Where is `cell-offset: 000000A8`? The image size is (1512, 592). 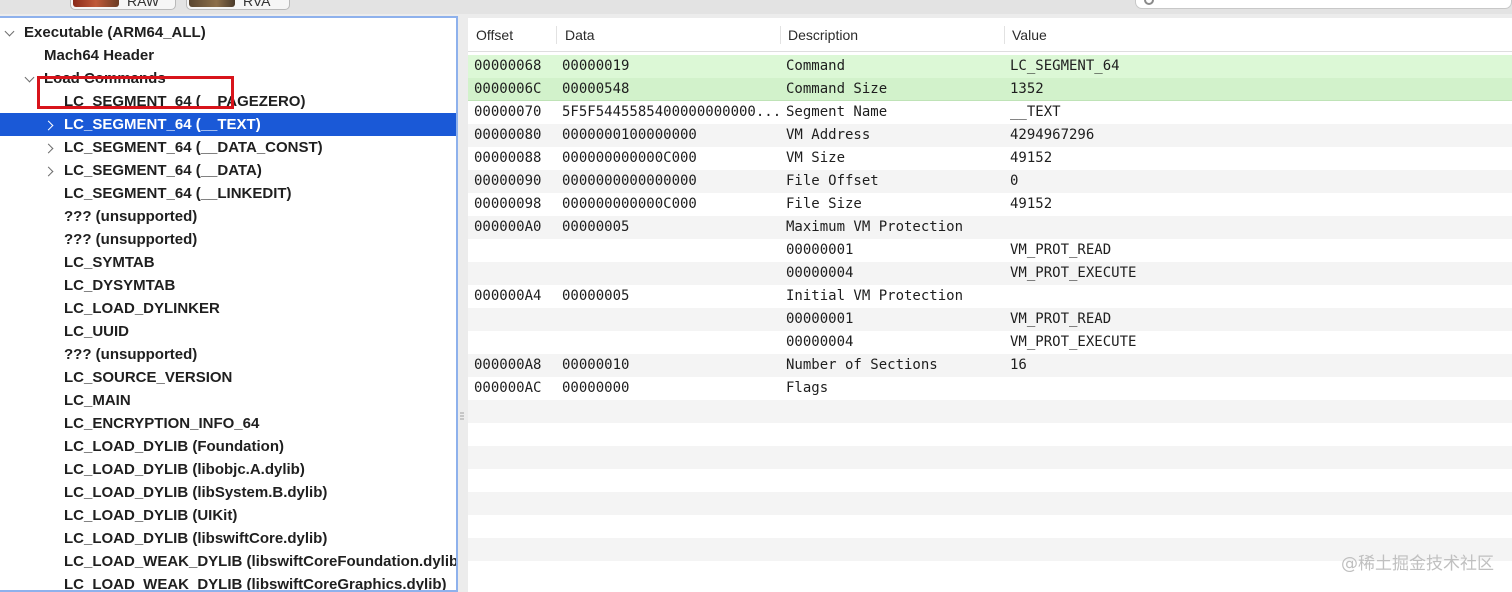
cell-offset: 000000A8 is located at coordinates (508, 365).